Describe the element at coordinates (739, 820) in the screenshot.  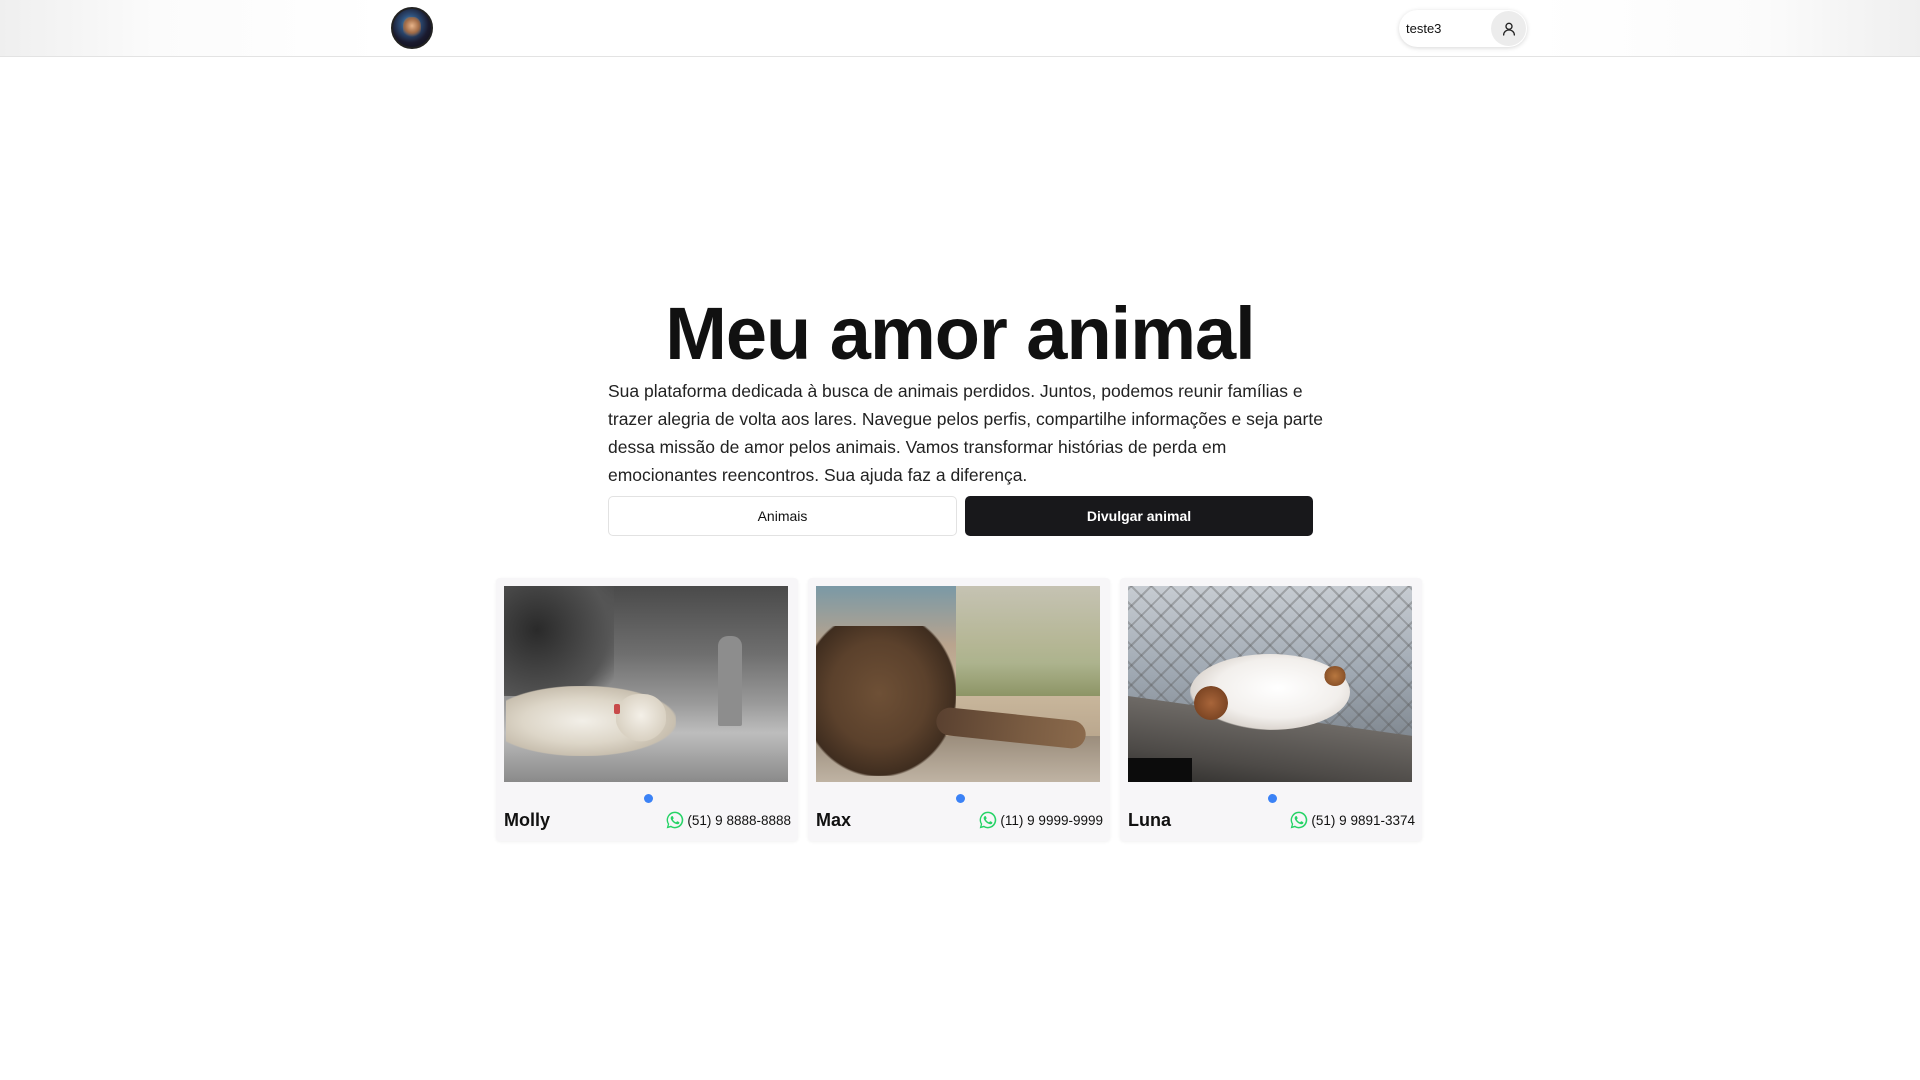
I see `phone-number: (51) 9 8888-8888` at that location.